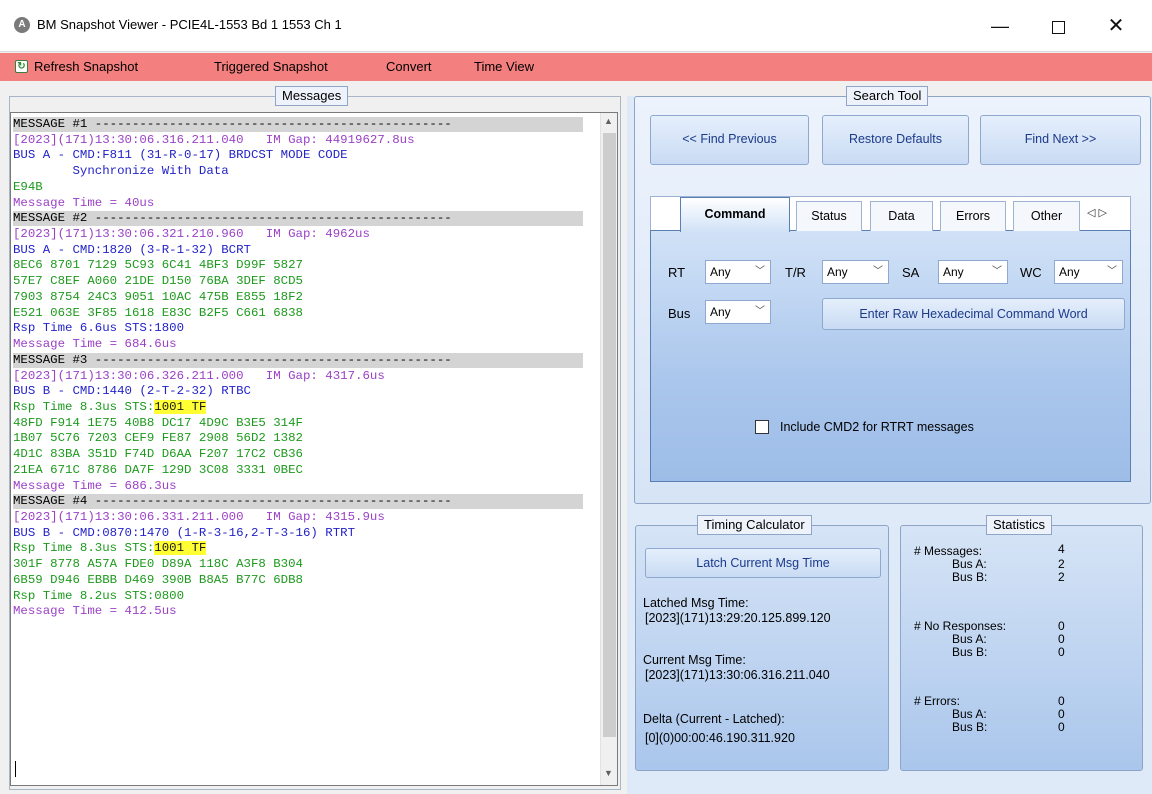  I want to click on tab-scroll-arrows: ◁ ▷, so click(1097, 212).